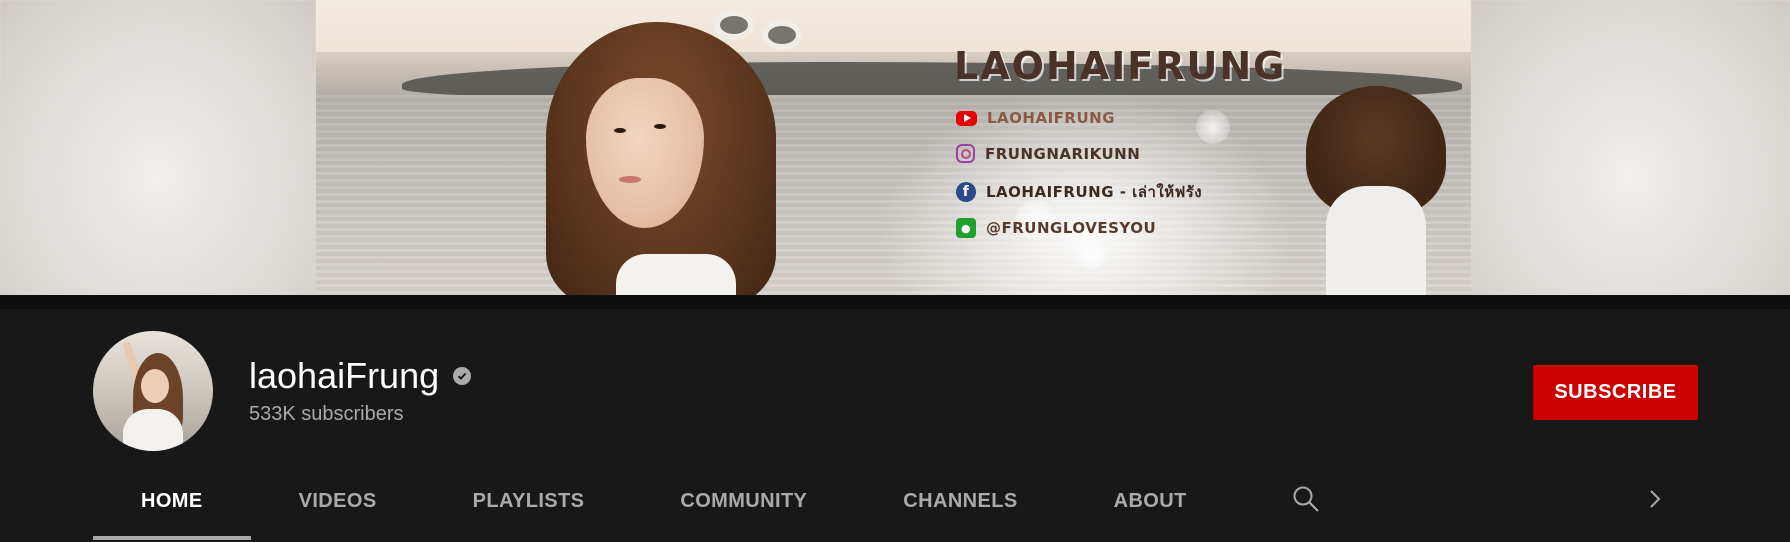  What do you see at coordinates (529, 501) in the screenshot?
I see `tab-playlists: PLAYLISTS` at bounding box center [529, 501].